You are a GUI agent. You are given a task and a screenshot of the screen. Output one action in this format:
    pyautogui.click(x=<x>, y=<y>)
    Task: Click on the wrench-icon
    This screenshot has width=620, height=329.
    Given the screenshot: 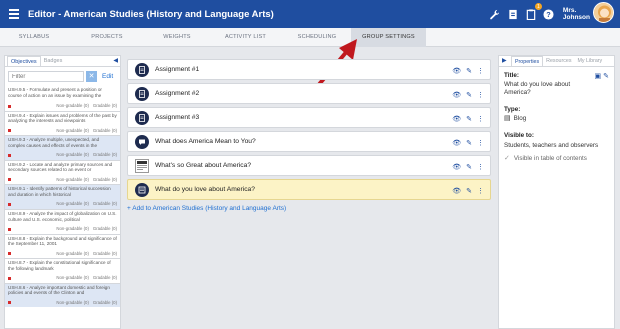 What is the action you would take?
    pyautogui.click(x=495, y=14)
    